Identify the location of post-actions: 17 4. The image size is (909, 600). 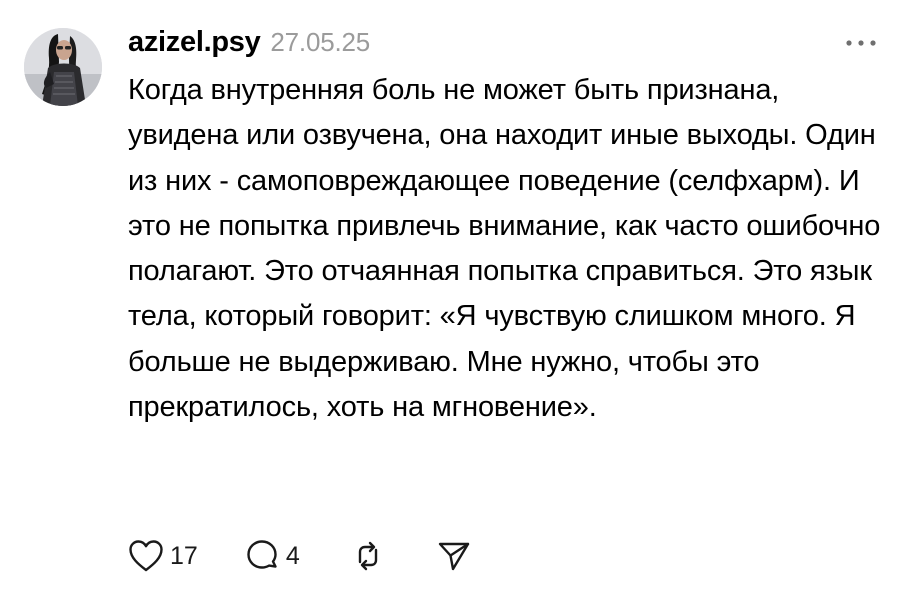
(300, 556).